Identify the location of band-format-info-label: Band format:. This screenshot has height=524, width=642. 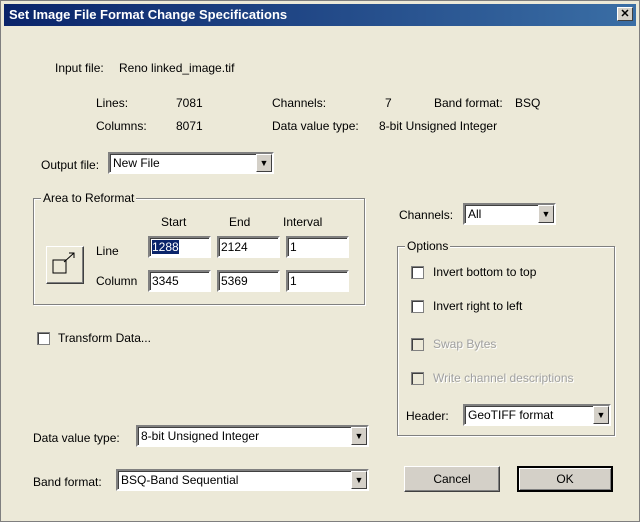
(468, 103).